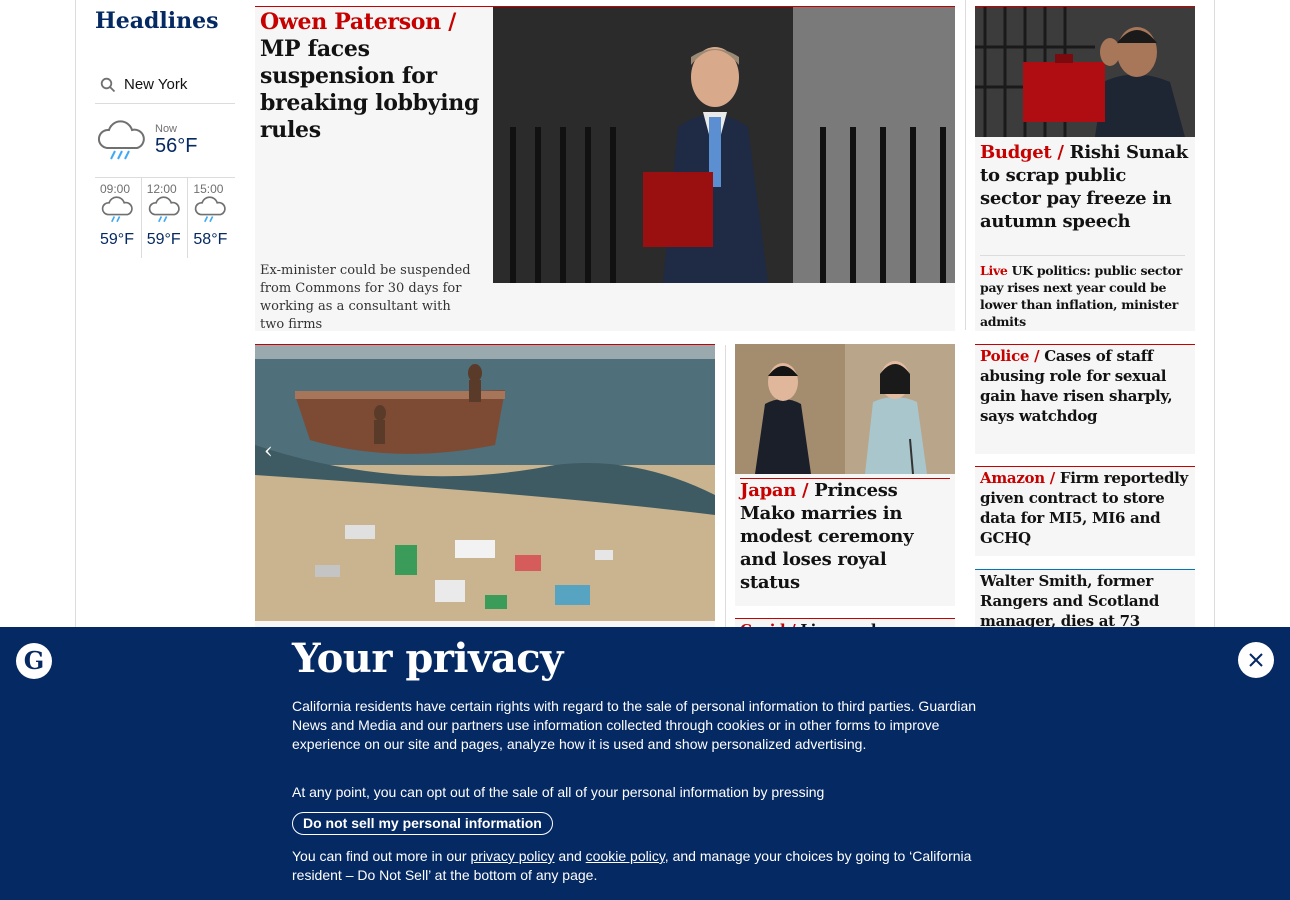 This screenshot has height=900, width=1290. Describe the element at coordinates (208, 189) in the screenshot. I see `forecast-time: 15:00` at that location.